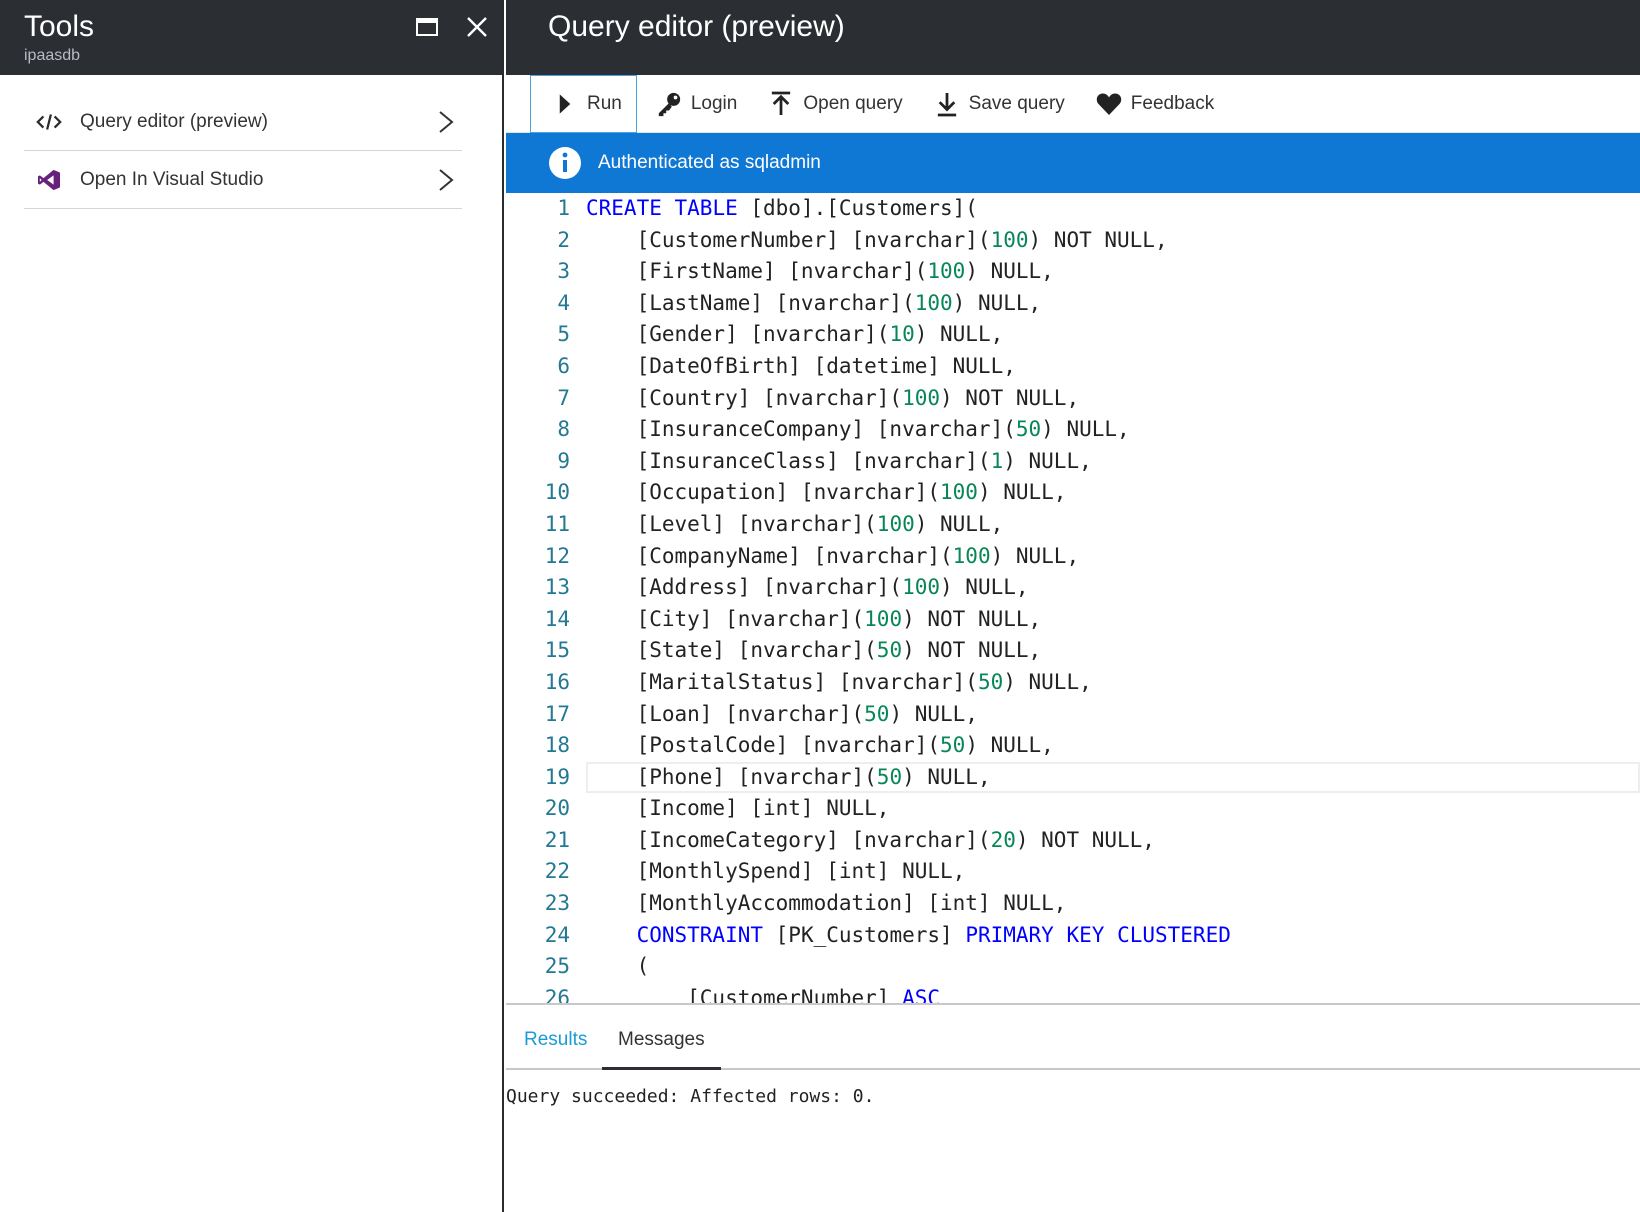  What do you see at coordinates (1073, 620) in the screenshot?
I see `code-line: 14 [City] [nvarchar](100) NOT NULL,` at bounding box center [1073, 620].